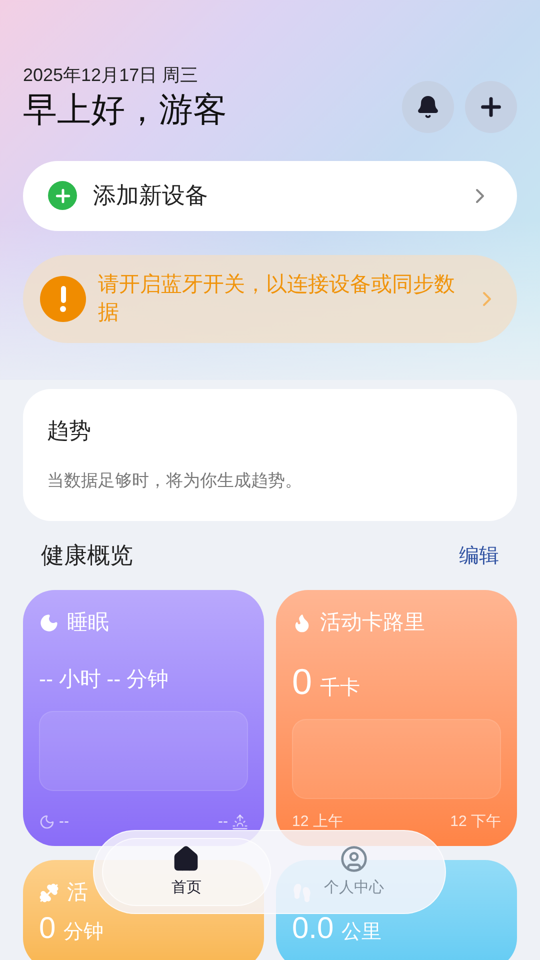 Image resolution: width=540 pixels, height=960 pixels. What do you see at coordinates (77, 893) in the screenshot?
I see `card-title: 活` at bounding box center [77, 893].